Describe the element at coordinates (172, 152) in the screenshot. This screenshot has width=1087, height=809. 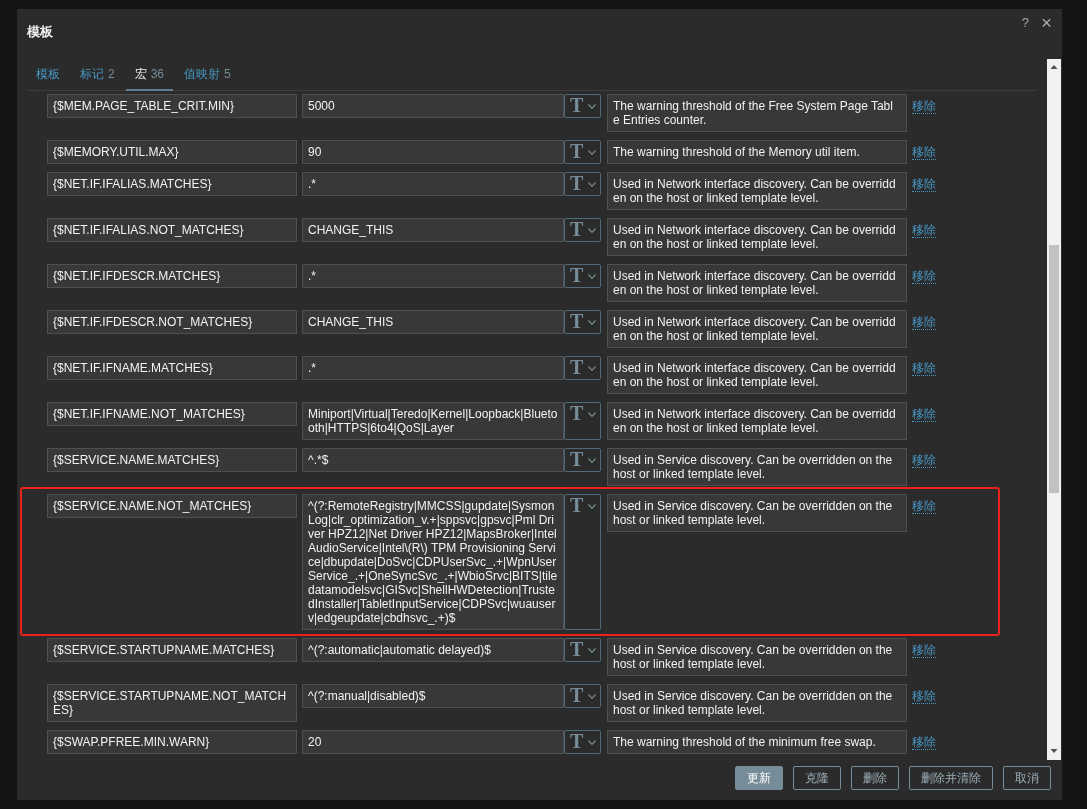
I see `macro-field: {$MEMORY.UTIL.MAX}` at that location.